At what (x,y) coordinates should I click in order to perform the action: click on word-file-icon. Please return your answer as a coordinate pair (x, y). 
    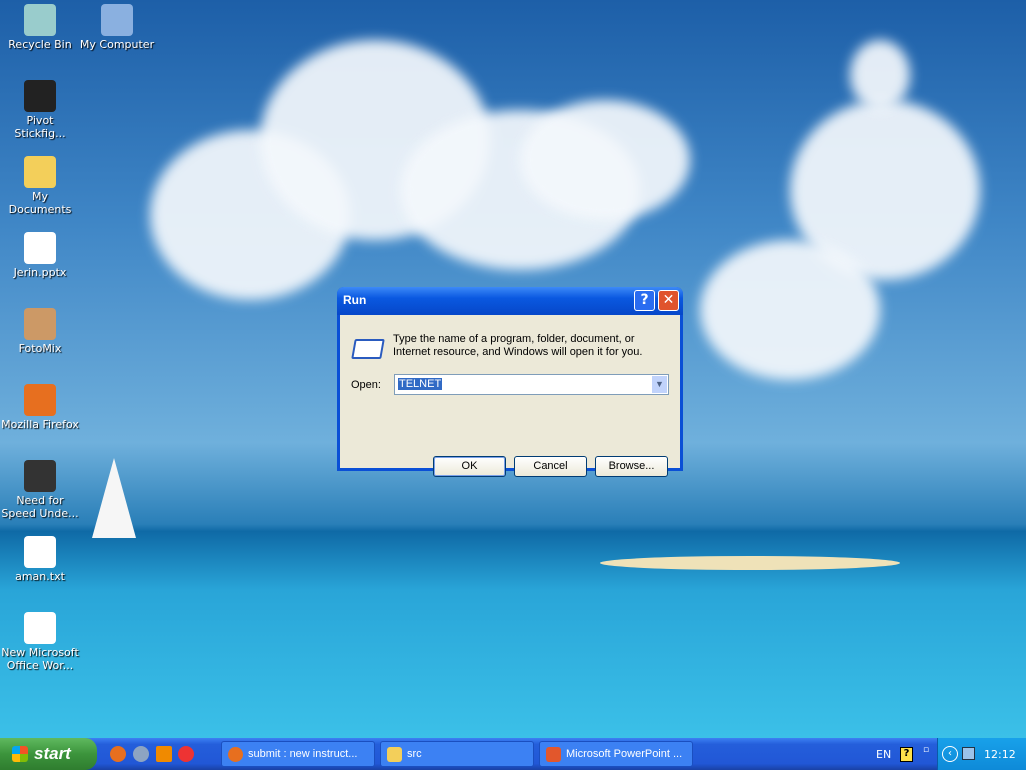
    Looking at the image, I should click on (40, 628).